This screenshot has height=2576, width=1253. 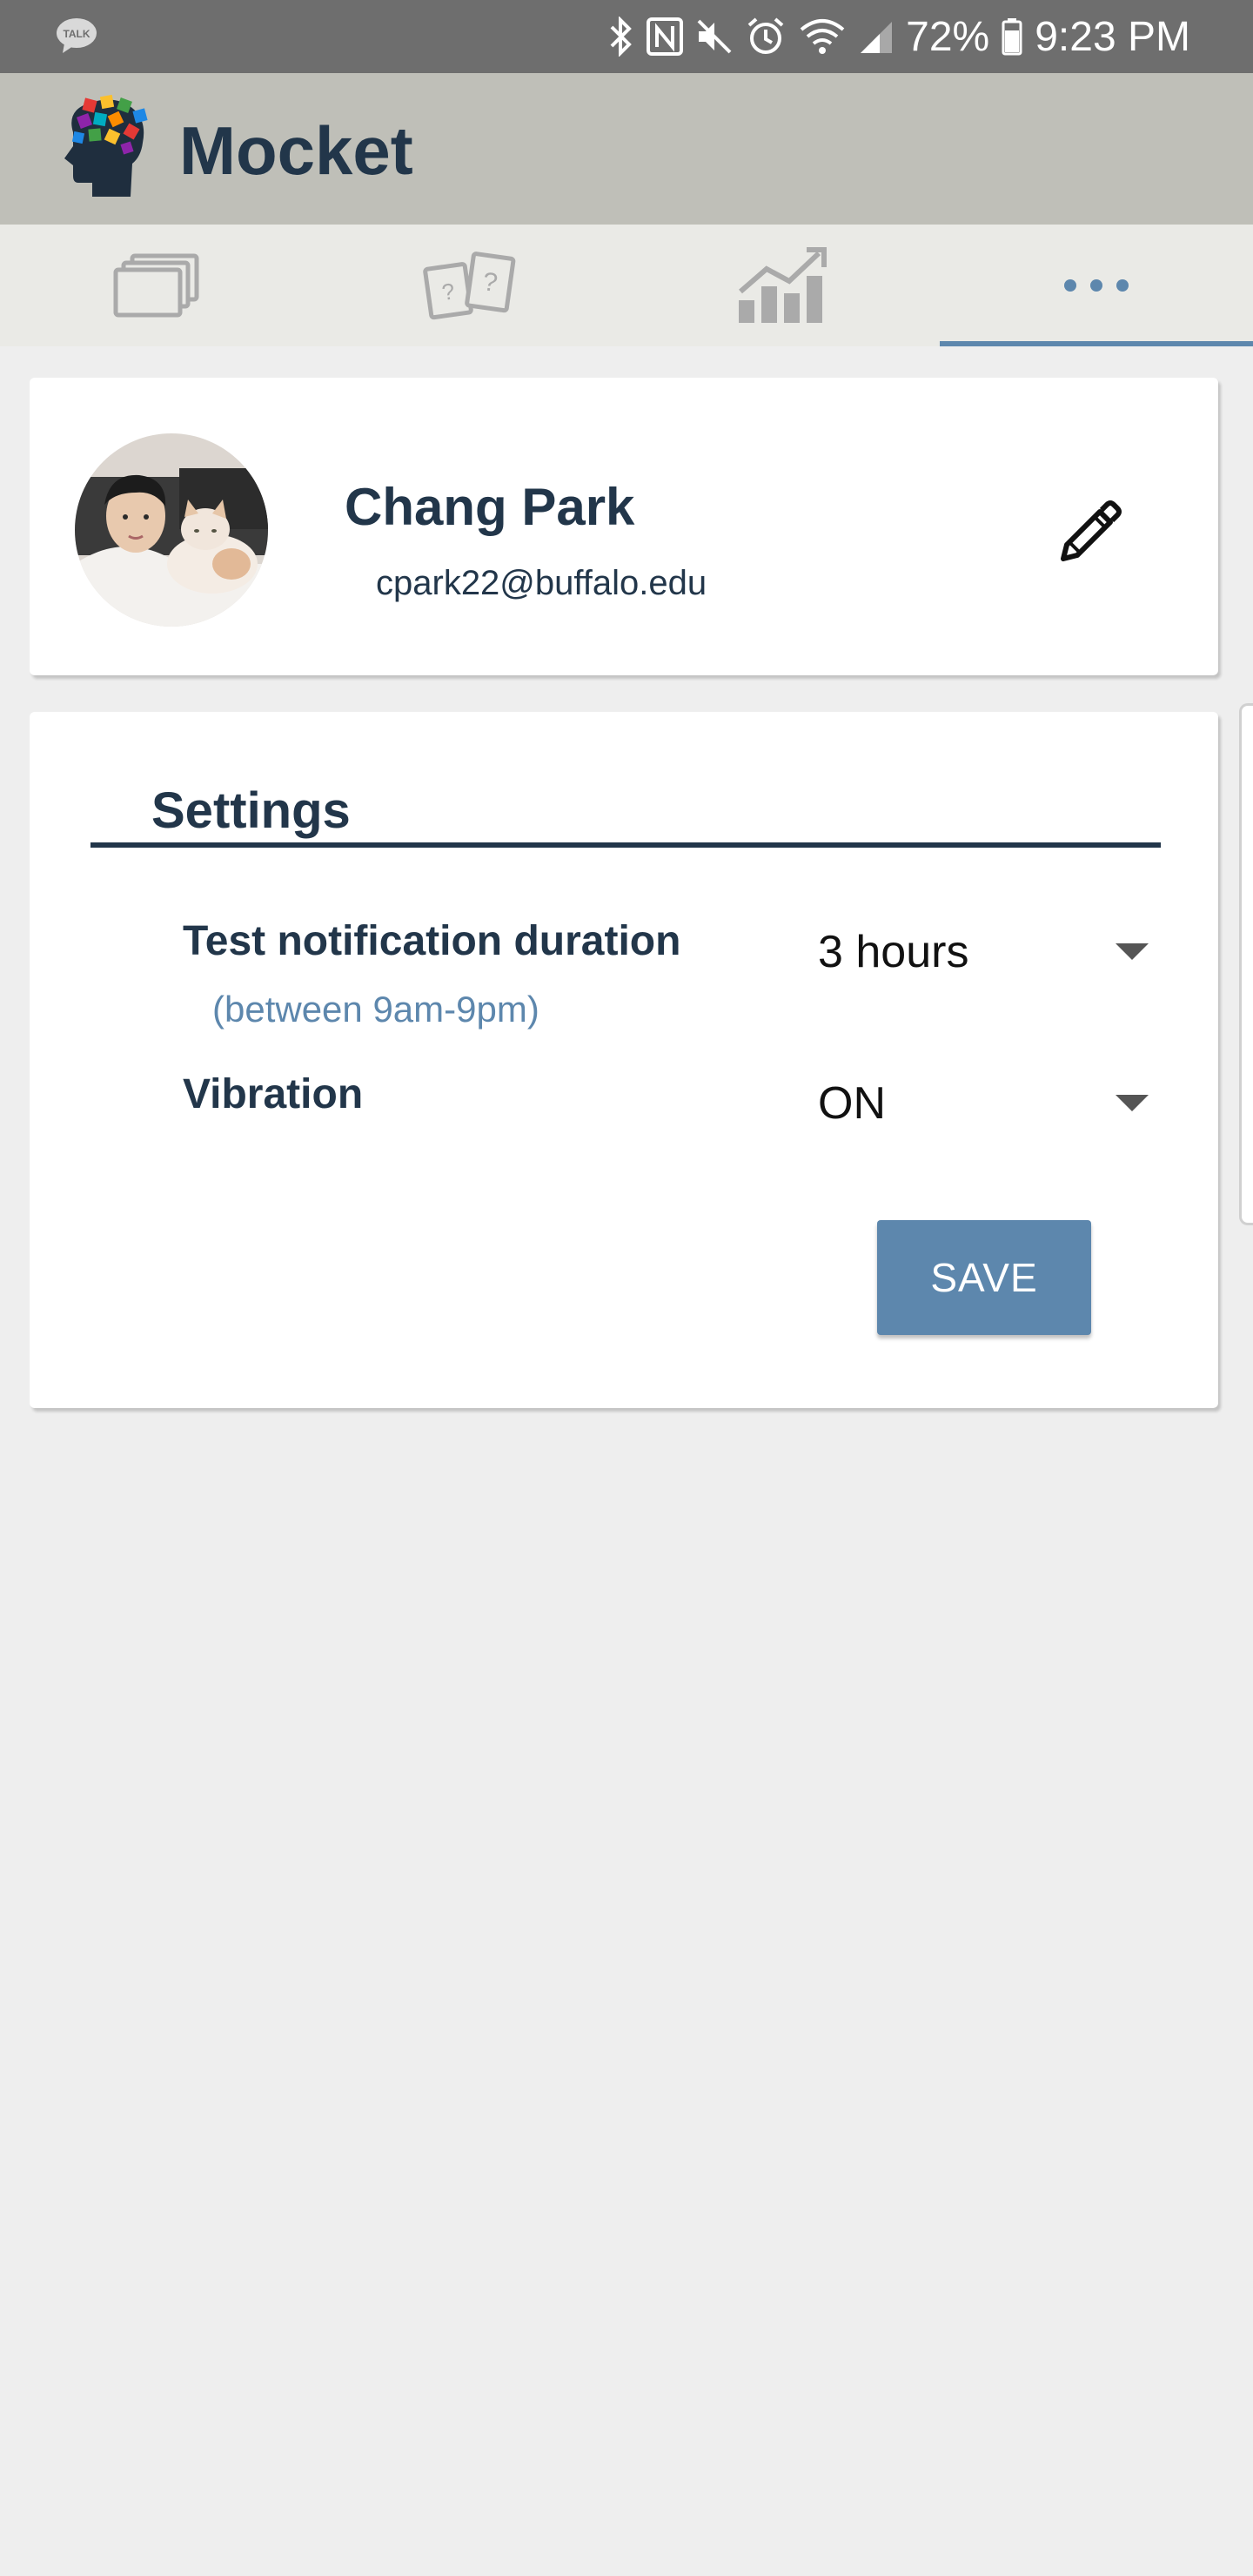 I want to click on profile-card: Chang Park cpark22@buffalo.edu, so click(x=624, y=526).